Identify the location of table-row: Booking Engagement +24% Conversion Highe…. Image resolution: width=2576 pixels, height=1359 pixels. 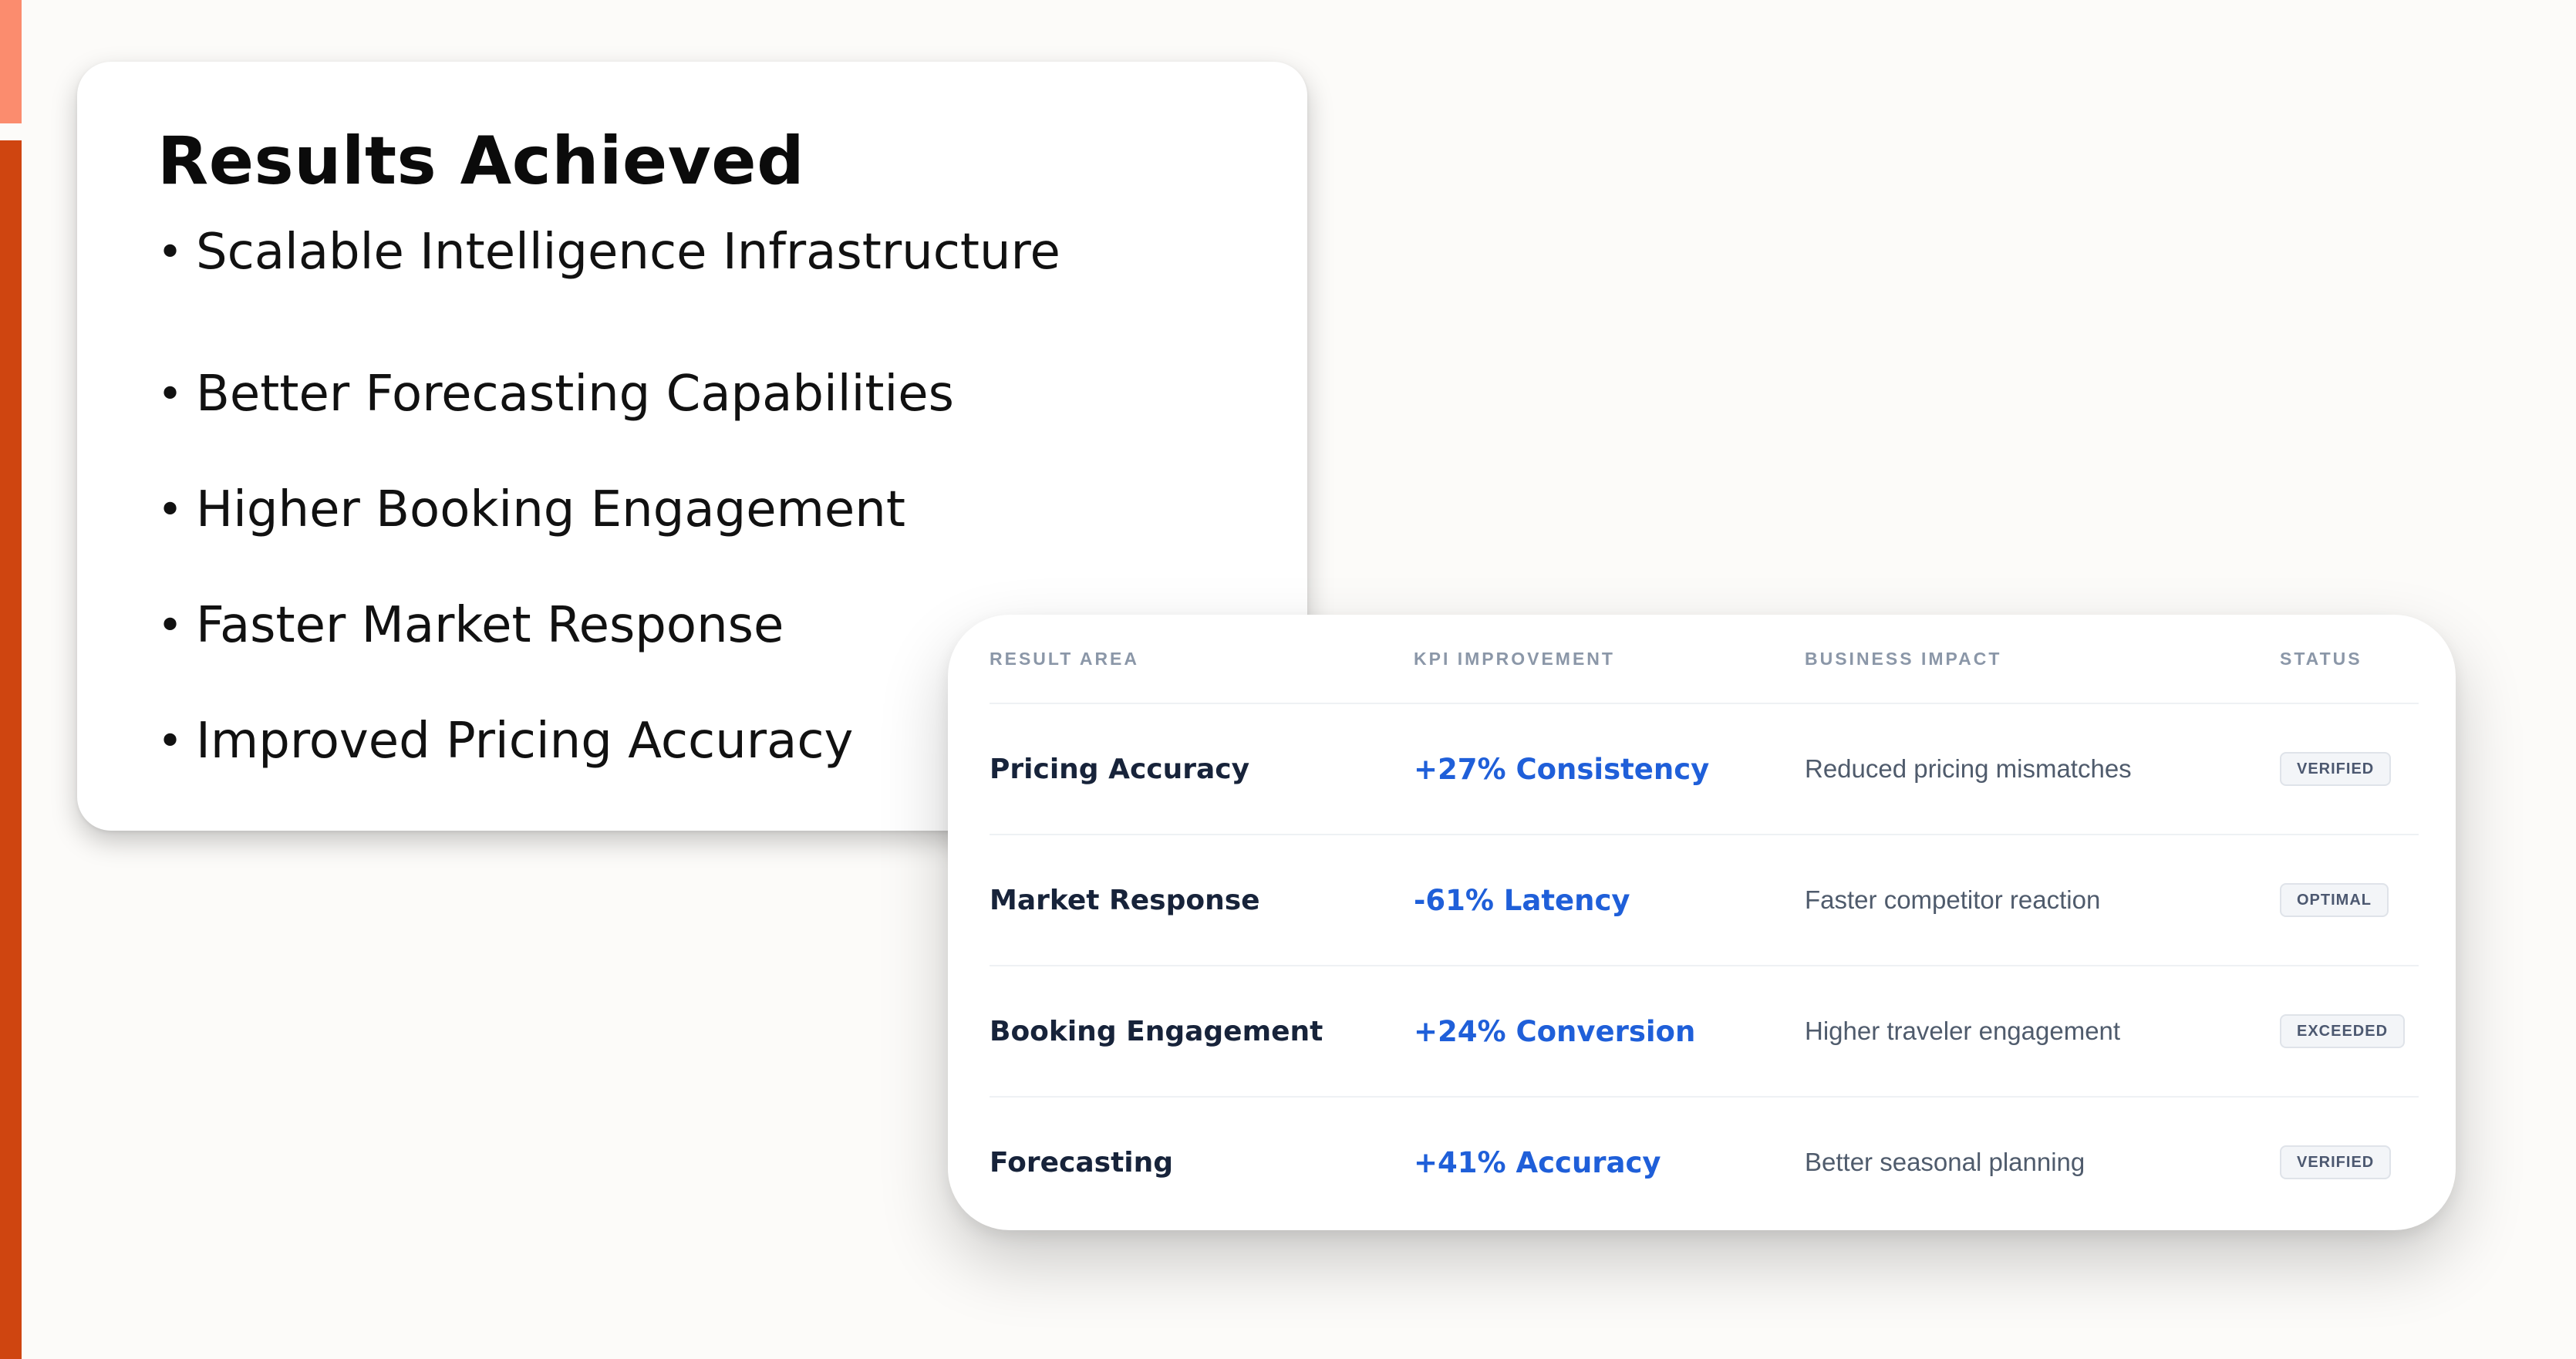
(1704, 1032).